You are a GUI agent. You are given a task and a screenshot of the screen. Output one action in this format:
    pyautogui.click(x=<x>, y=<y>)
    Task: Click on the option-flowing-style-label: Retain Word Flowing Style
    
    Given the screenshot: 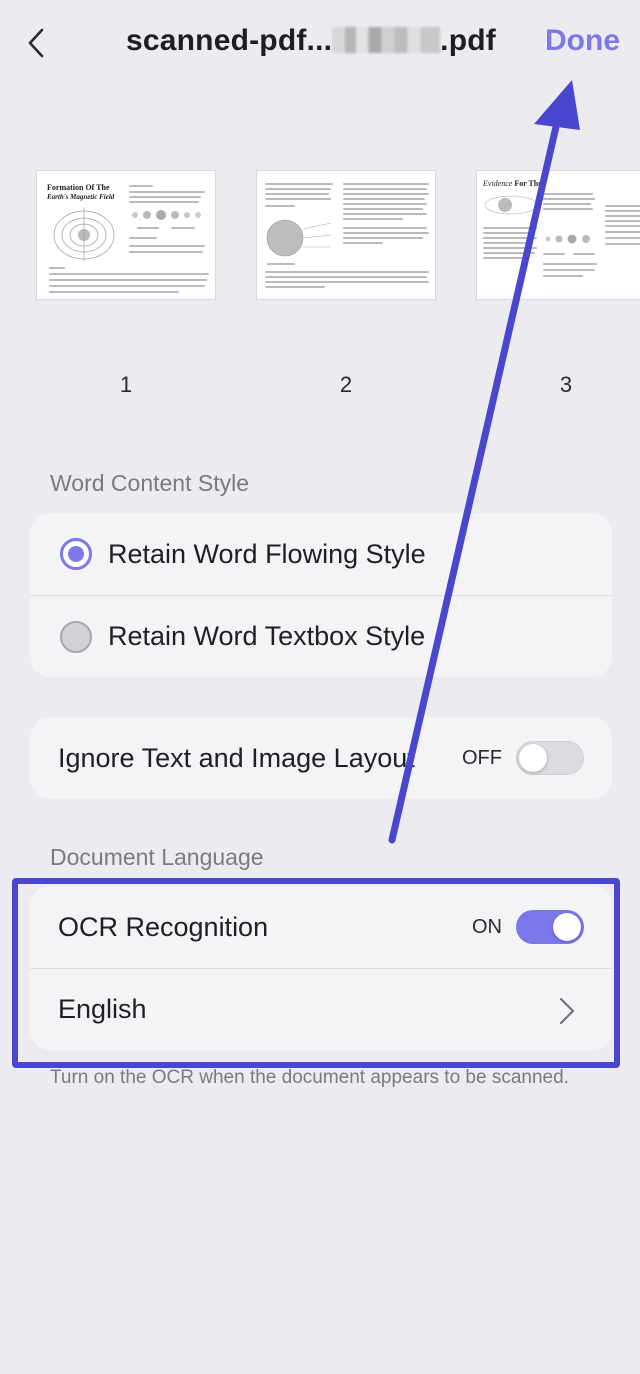 What is the action you would take?
    pyautogui.click(x=267, y=553)
    